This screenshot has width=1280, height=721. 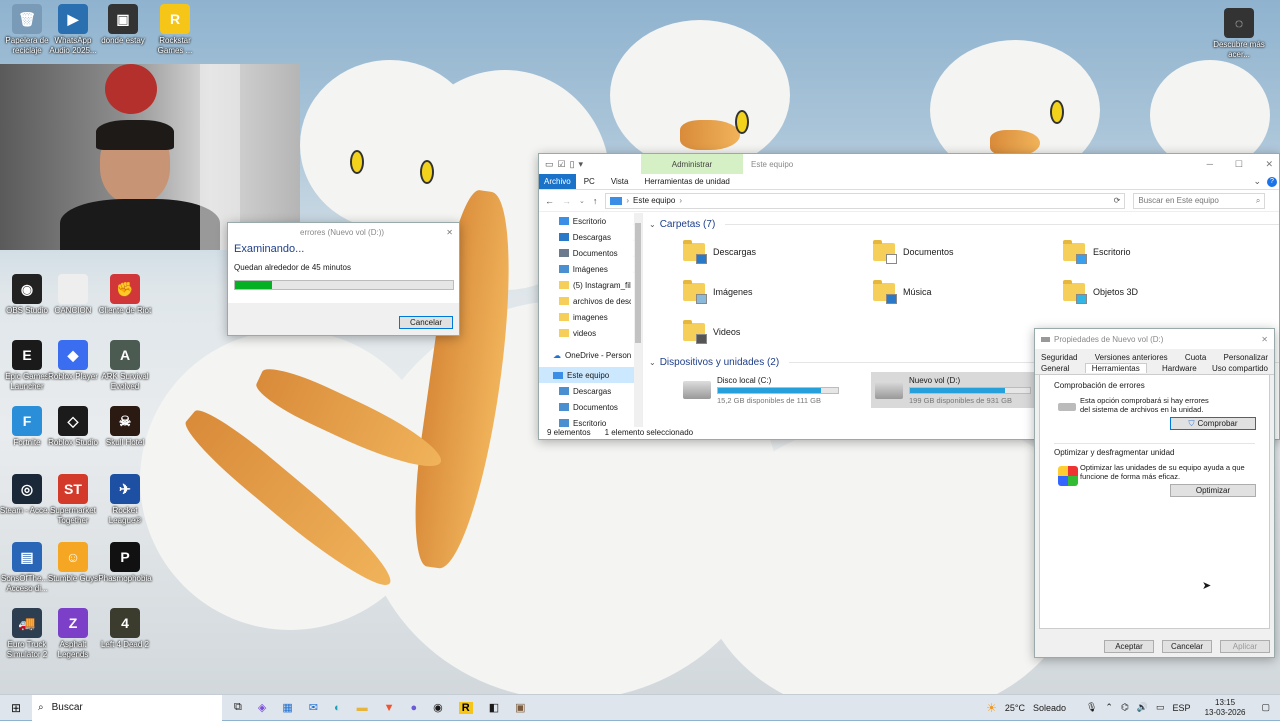 I want to click on battery-icon: ▭, so click(x=1160, y=707).